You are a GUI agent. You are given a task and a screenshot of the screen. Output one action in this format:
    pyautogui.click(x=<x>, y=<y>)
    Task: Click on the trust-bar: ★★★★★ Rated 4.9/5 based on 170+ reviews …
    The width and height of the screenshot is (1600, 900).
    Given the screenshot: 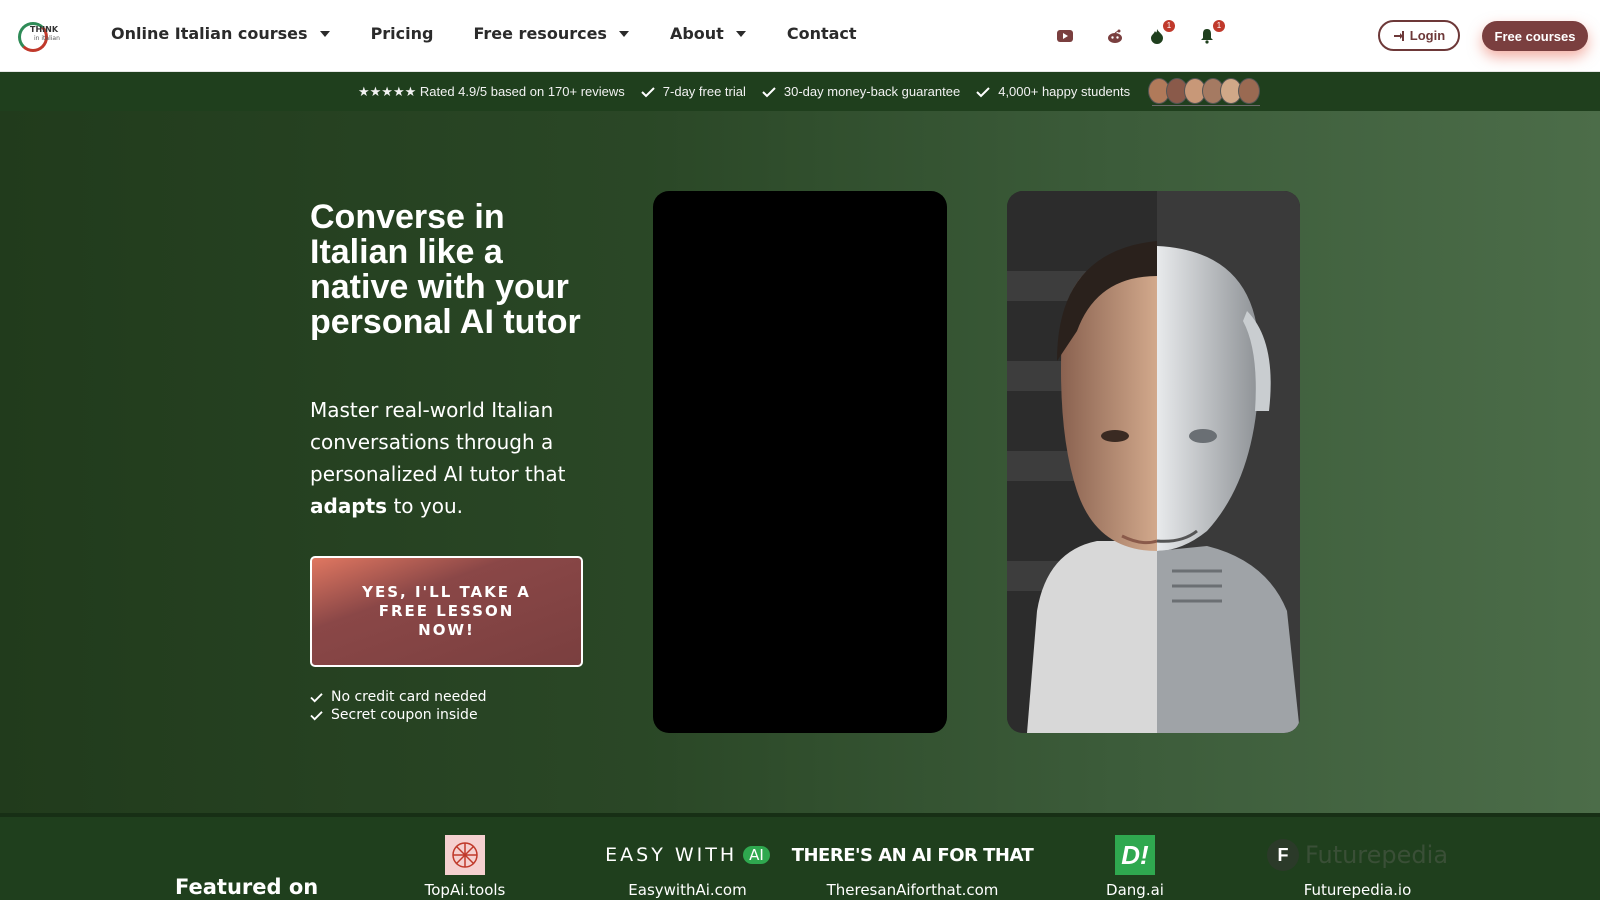 What is the action you would take?
    pyautogui.click(x=800, y=91)
    